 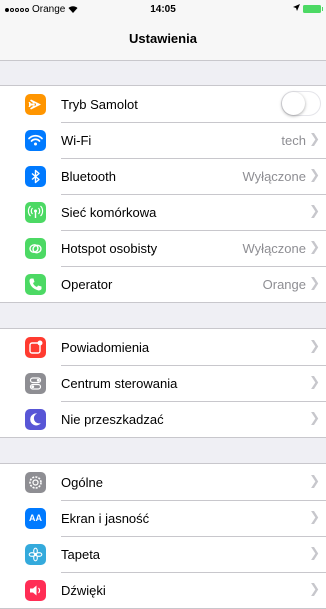 I want to click on settings-row-bluetooth: Bluetooth Wyłączone ❯, so click(x=163, y=176).